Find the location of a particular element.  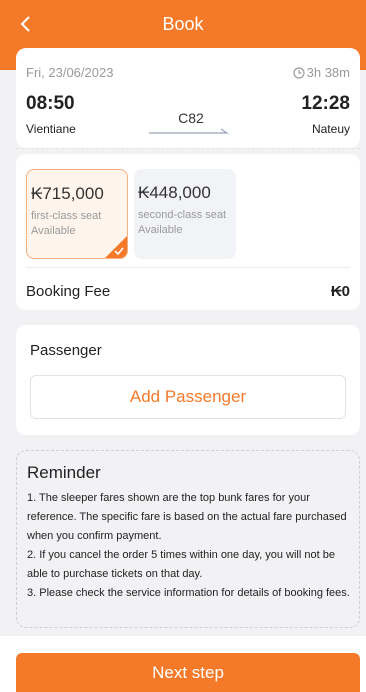

header-bar: Book is located at coordinates (183, 24).